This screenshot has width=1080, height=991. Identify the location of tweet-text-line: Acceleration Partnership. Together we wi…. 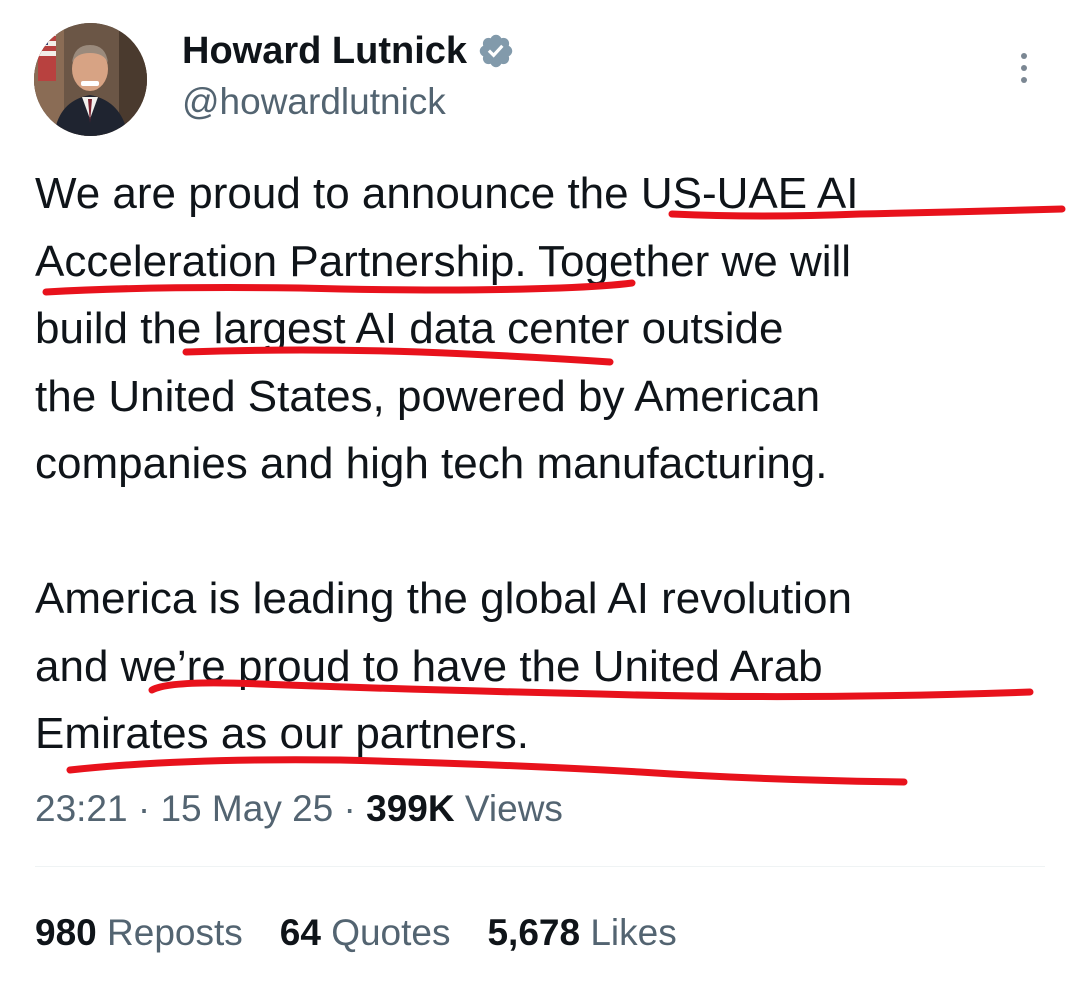
(443, 261).